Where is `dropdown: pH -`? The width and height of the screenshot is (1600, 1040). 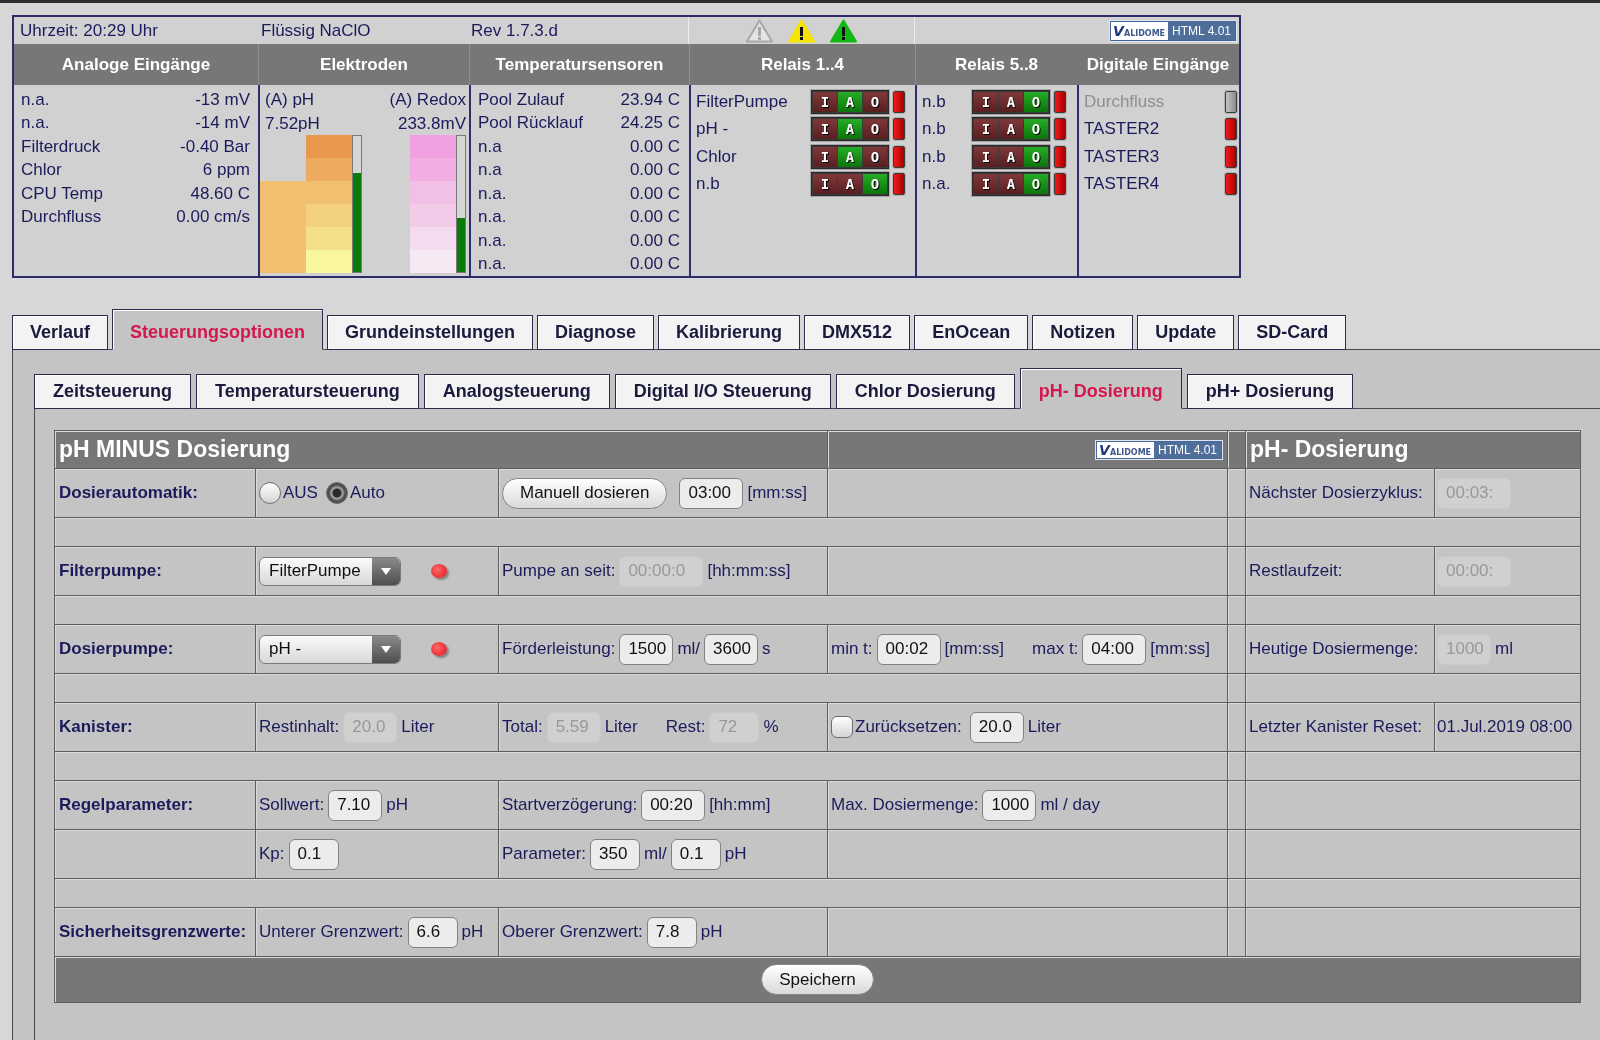 dropdown: pH - is located at coordinates (330, 649).